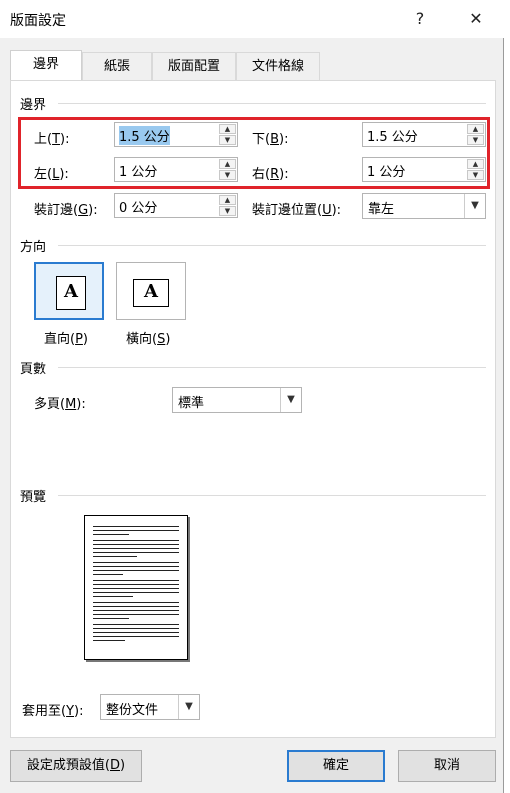 The height and width of the screenshot is (793, 510). I want to click on portrait-option: A, so click(69, 291).